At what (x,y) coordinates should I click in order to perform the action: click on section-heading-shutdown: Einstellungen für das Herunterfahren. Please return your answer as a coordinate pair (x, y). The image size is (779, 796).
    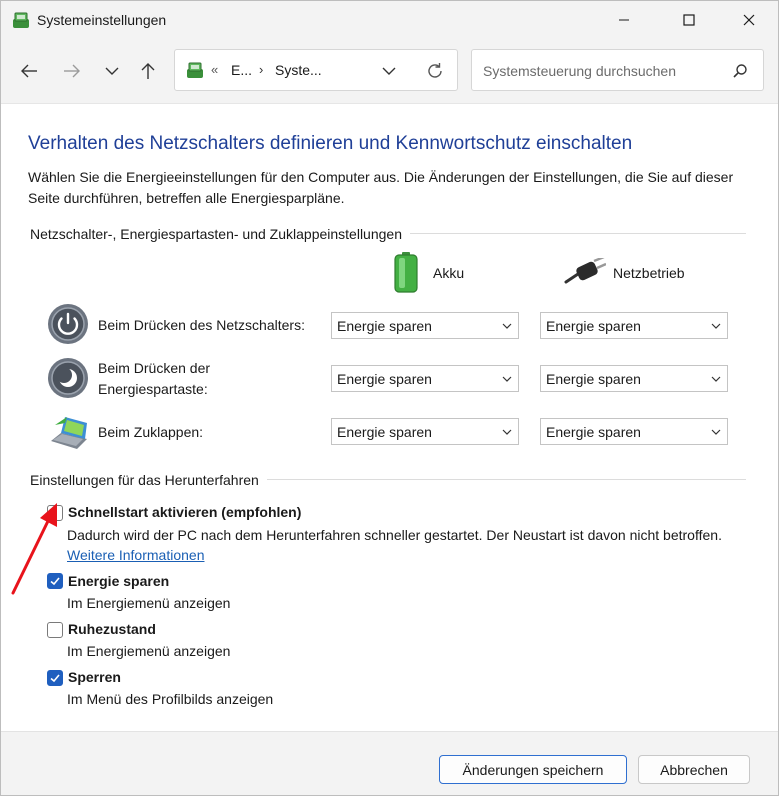
    Looking at the image, I should click on (148, 480).